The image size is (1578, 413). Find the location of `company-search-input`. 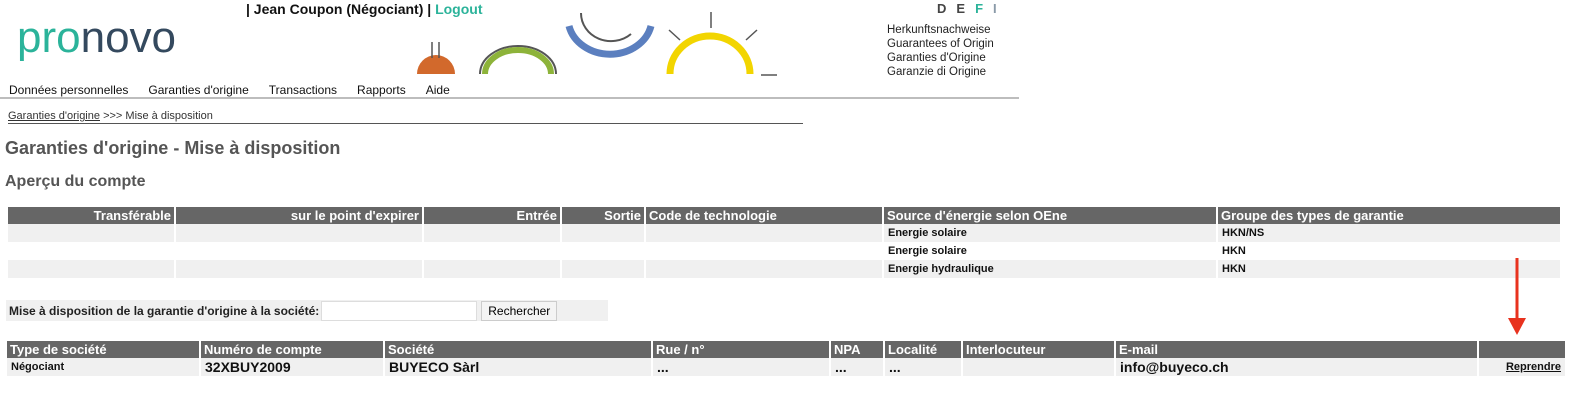

company-search-input is located at coordinates (399, 310).